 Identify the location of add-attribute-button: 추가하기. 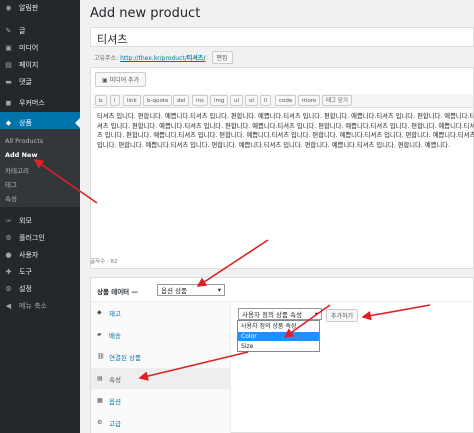
(342, 315).